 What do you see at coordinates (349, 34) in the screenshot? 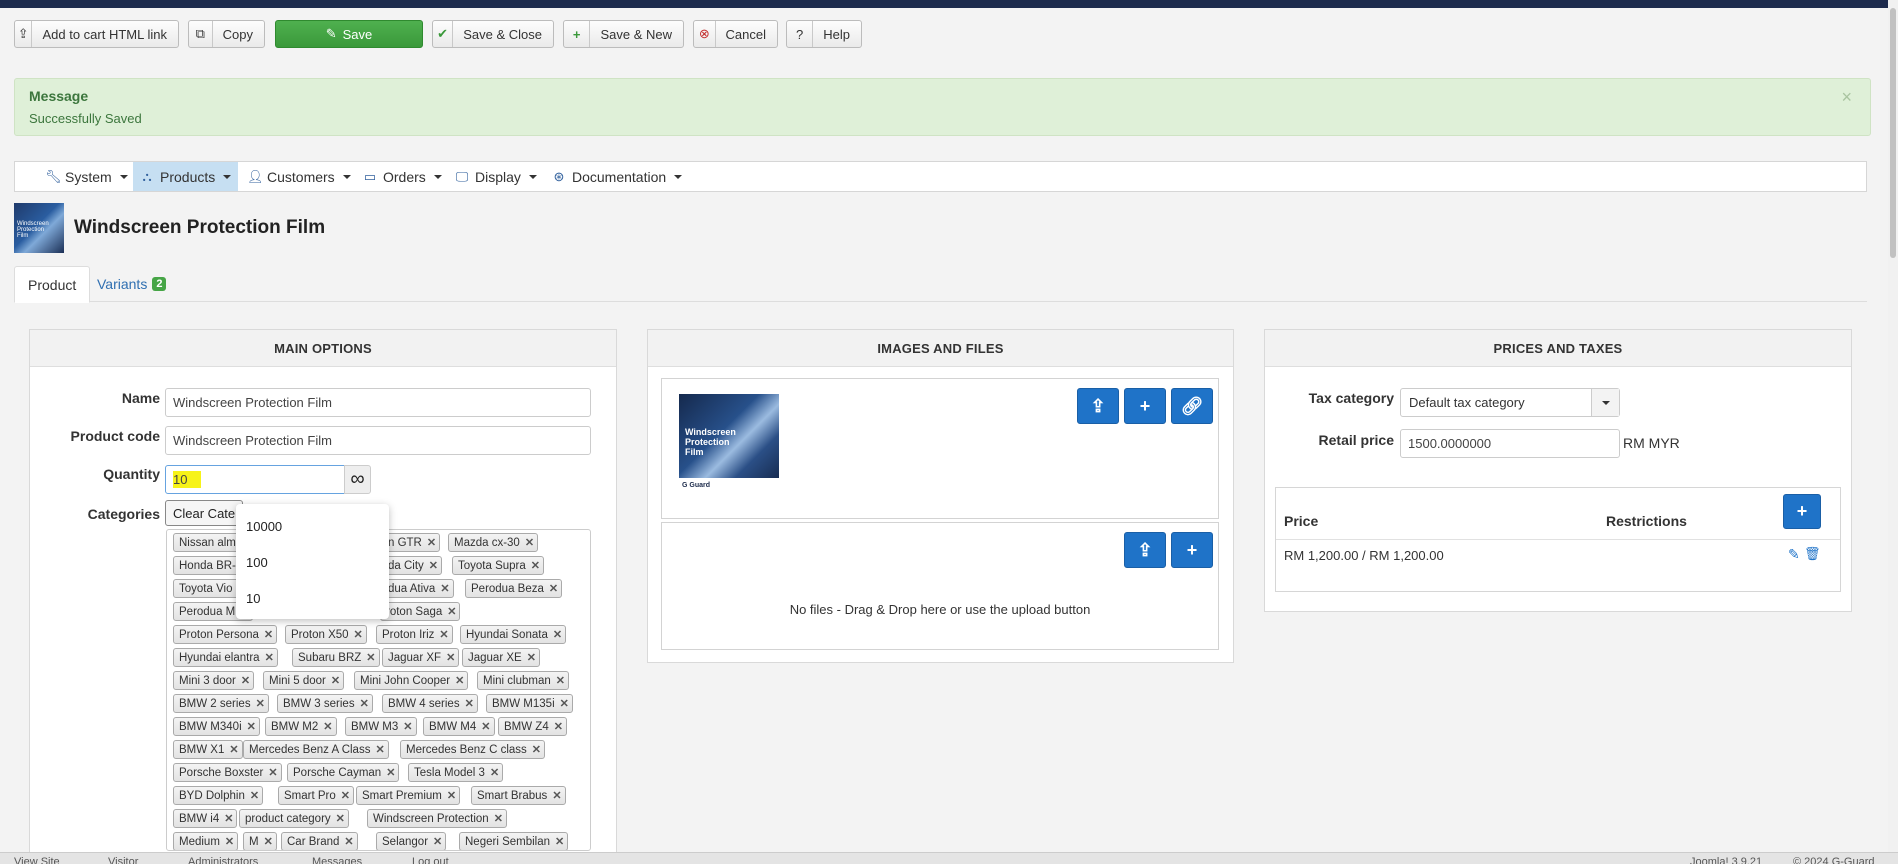
I see `save-button: ✎ Save` at bounding box center [349, 34].